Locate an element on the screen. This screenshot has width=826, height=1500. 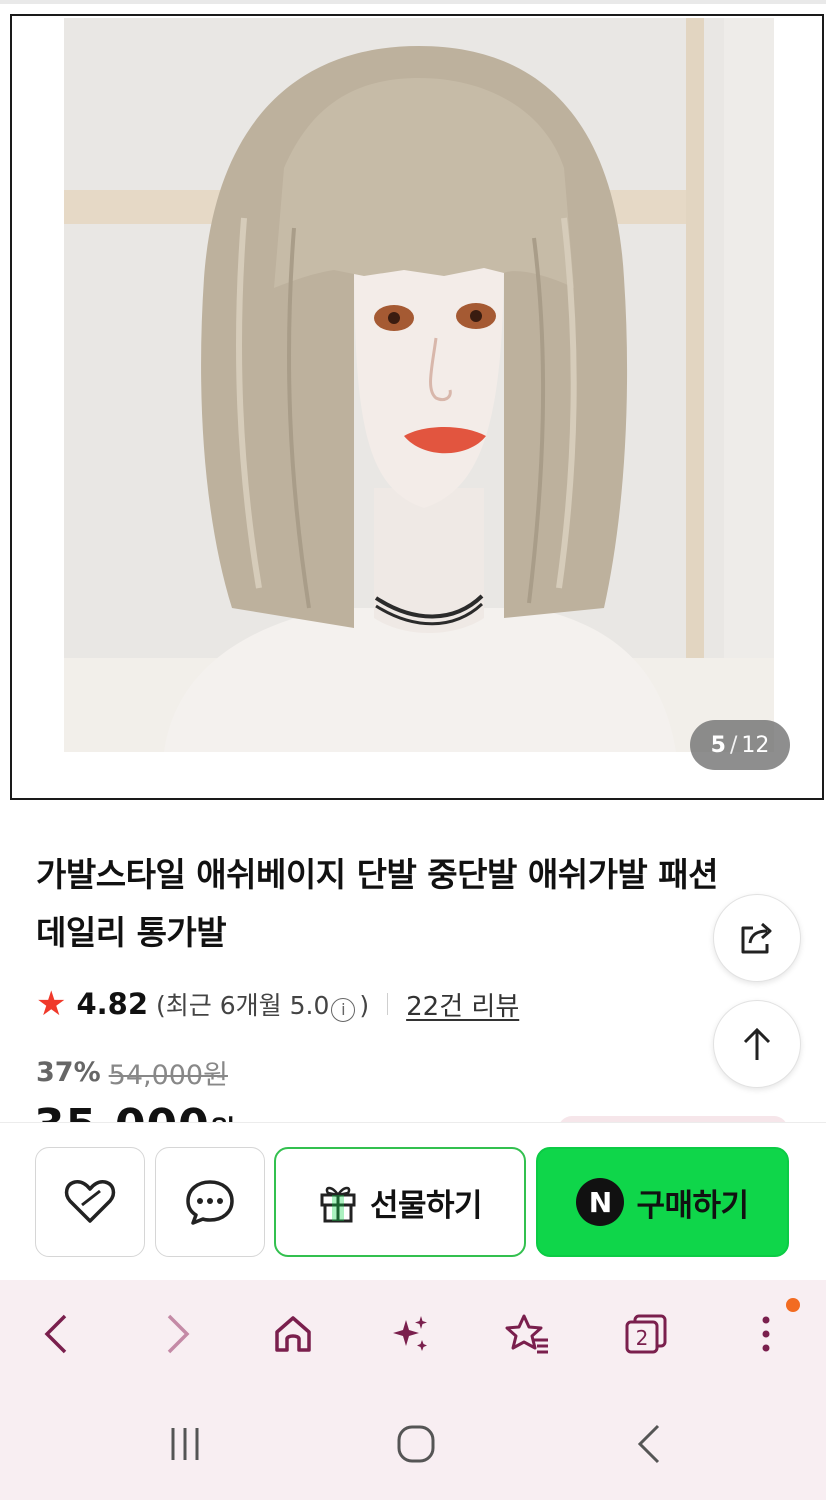
gift-icon is located at coordinates (338, 1204).